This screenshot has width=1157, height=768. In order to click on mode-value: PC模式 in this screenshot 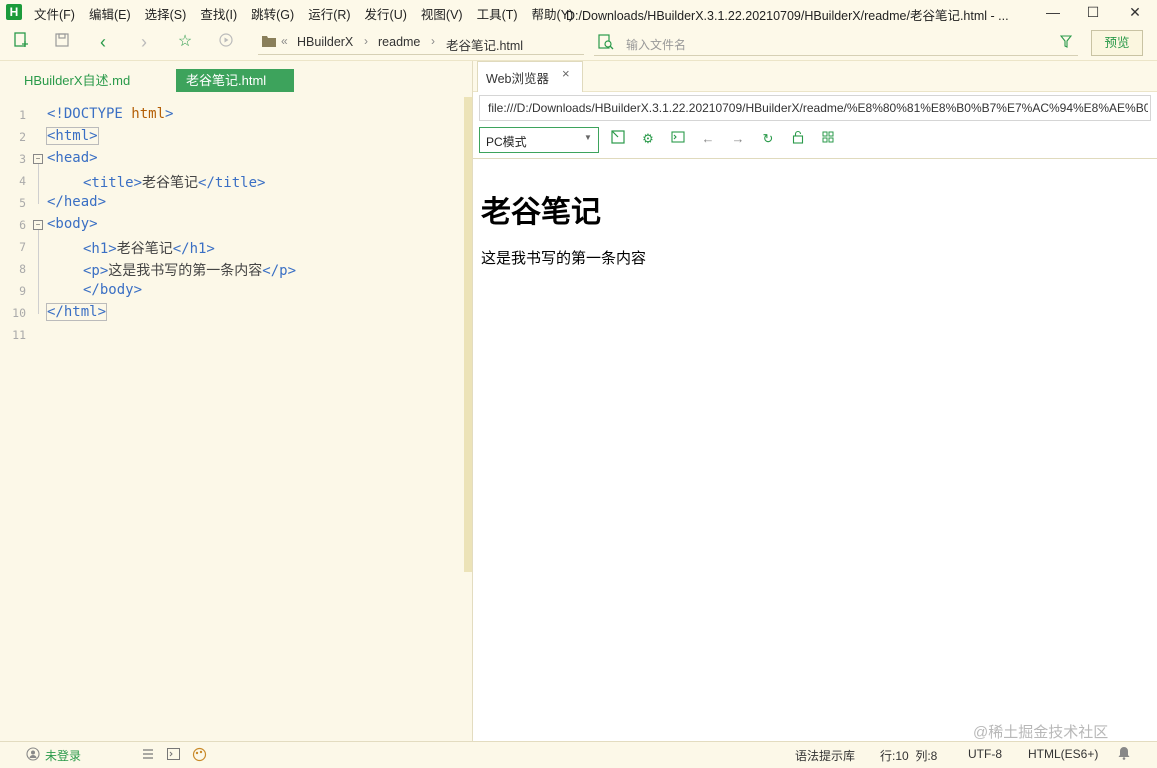, I will do `click(506, 142)`.